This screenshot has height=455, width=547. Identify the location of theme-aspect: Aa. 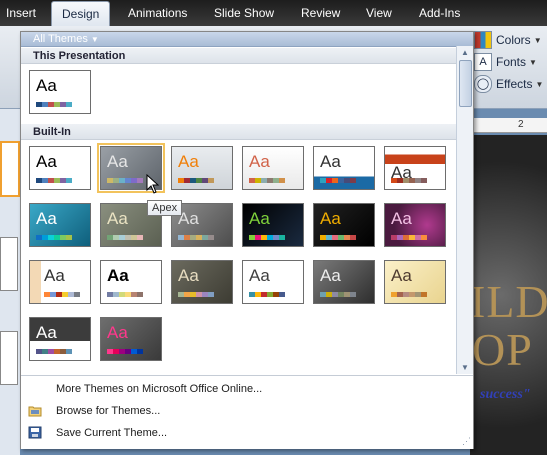
(202, 168).